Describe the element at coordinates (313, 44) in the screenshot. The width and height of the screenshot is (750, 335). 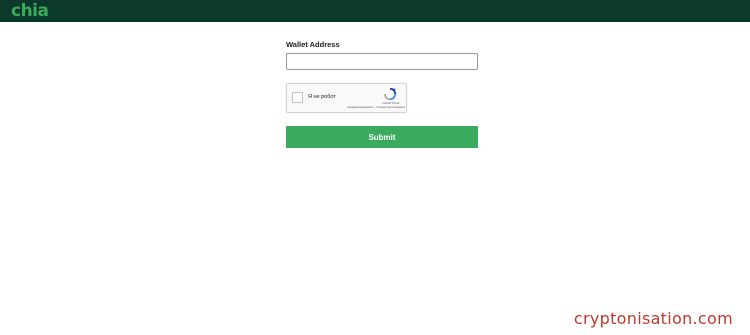
I see `wallet-address-label: Wallet Address` at that location.